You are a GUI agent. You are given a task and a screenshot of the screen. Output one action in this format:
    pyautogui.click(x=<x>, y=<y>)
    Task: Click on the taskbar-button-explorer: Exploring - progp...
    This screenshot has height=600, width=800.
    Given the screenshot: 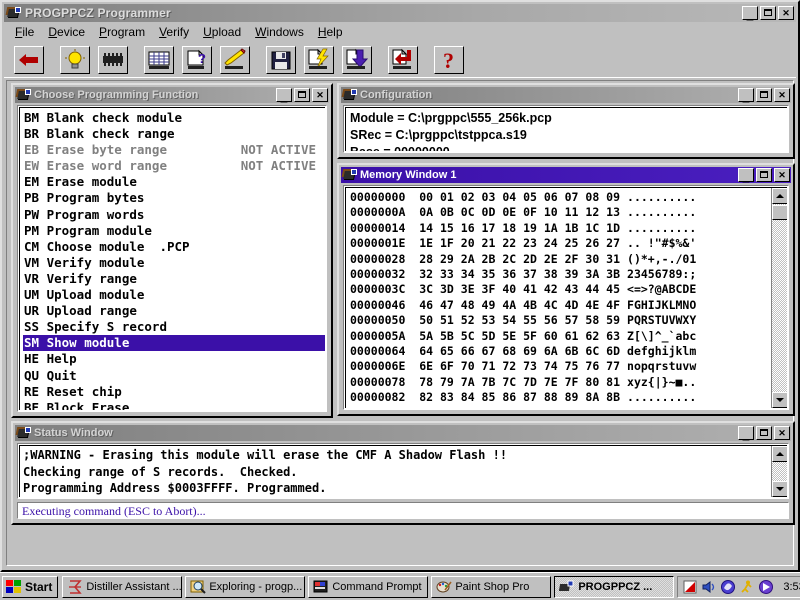 What is the action you would take?
    pyautogui.click(x=245, y=586)
    